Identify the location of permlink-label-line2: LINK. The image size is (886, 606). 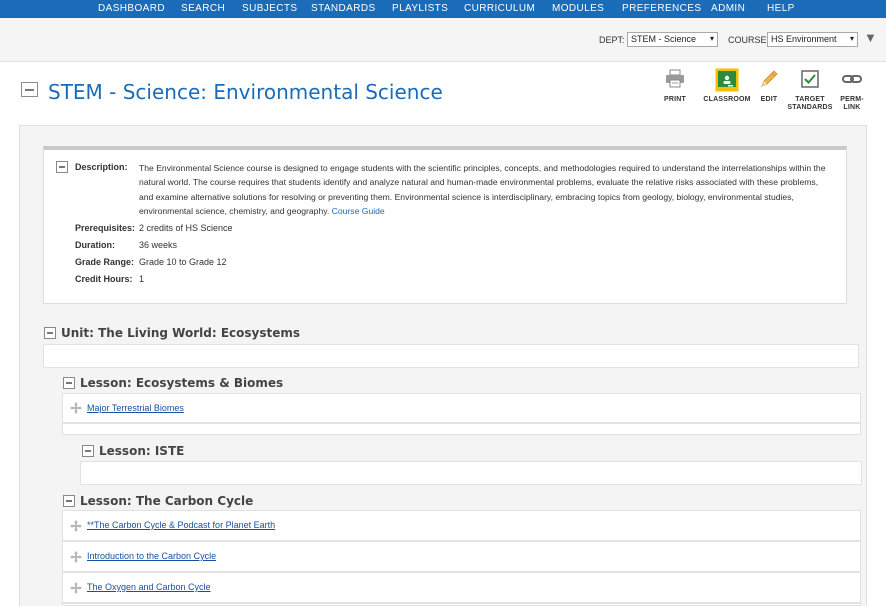
(852, 107).